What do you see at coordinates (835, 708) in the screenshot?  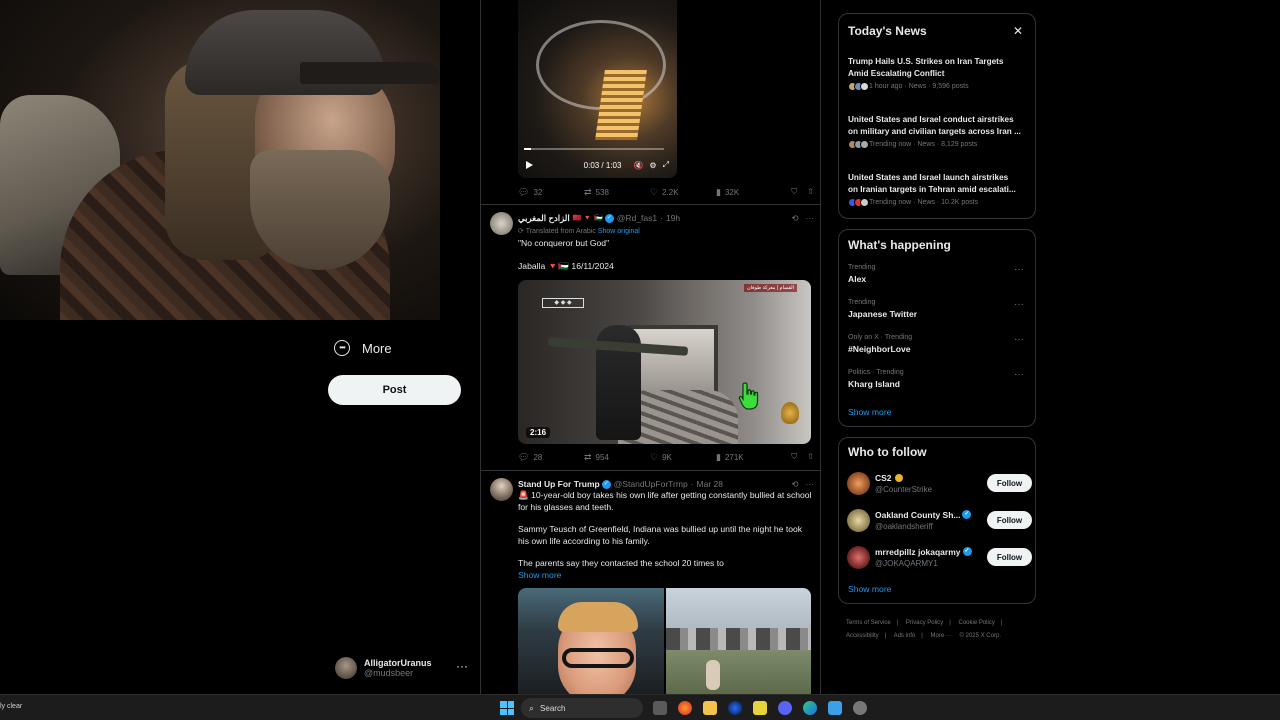 I see `paint-app-icon` at bounding box center [835, 708].